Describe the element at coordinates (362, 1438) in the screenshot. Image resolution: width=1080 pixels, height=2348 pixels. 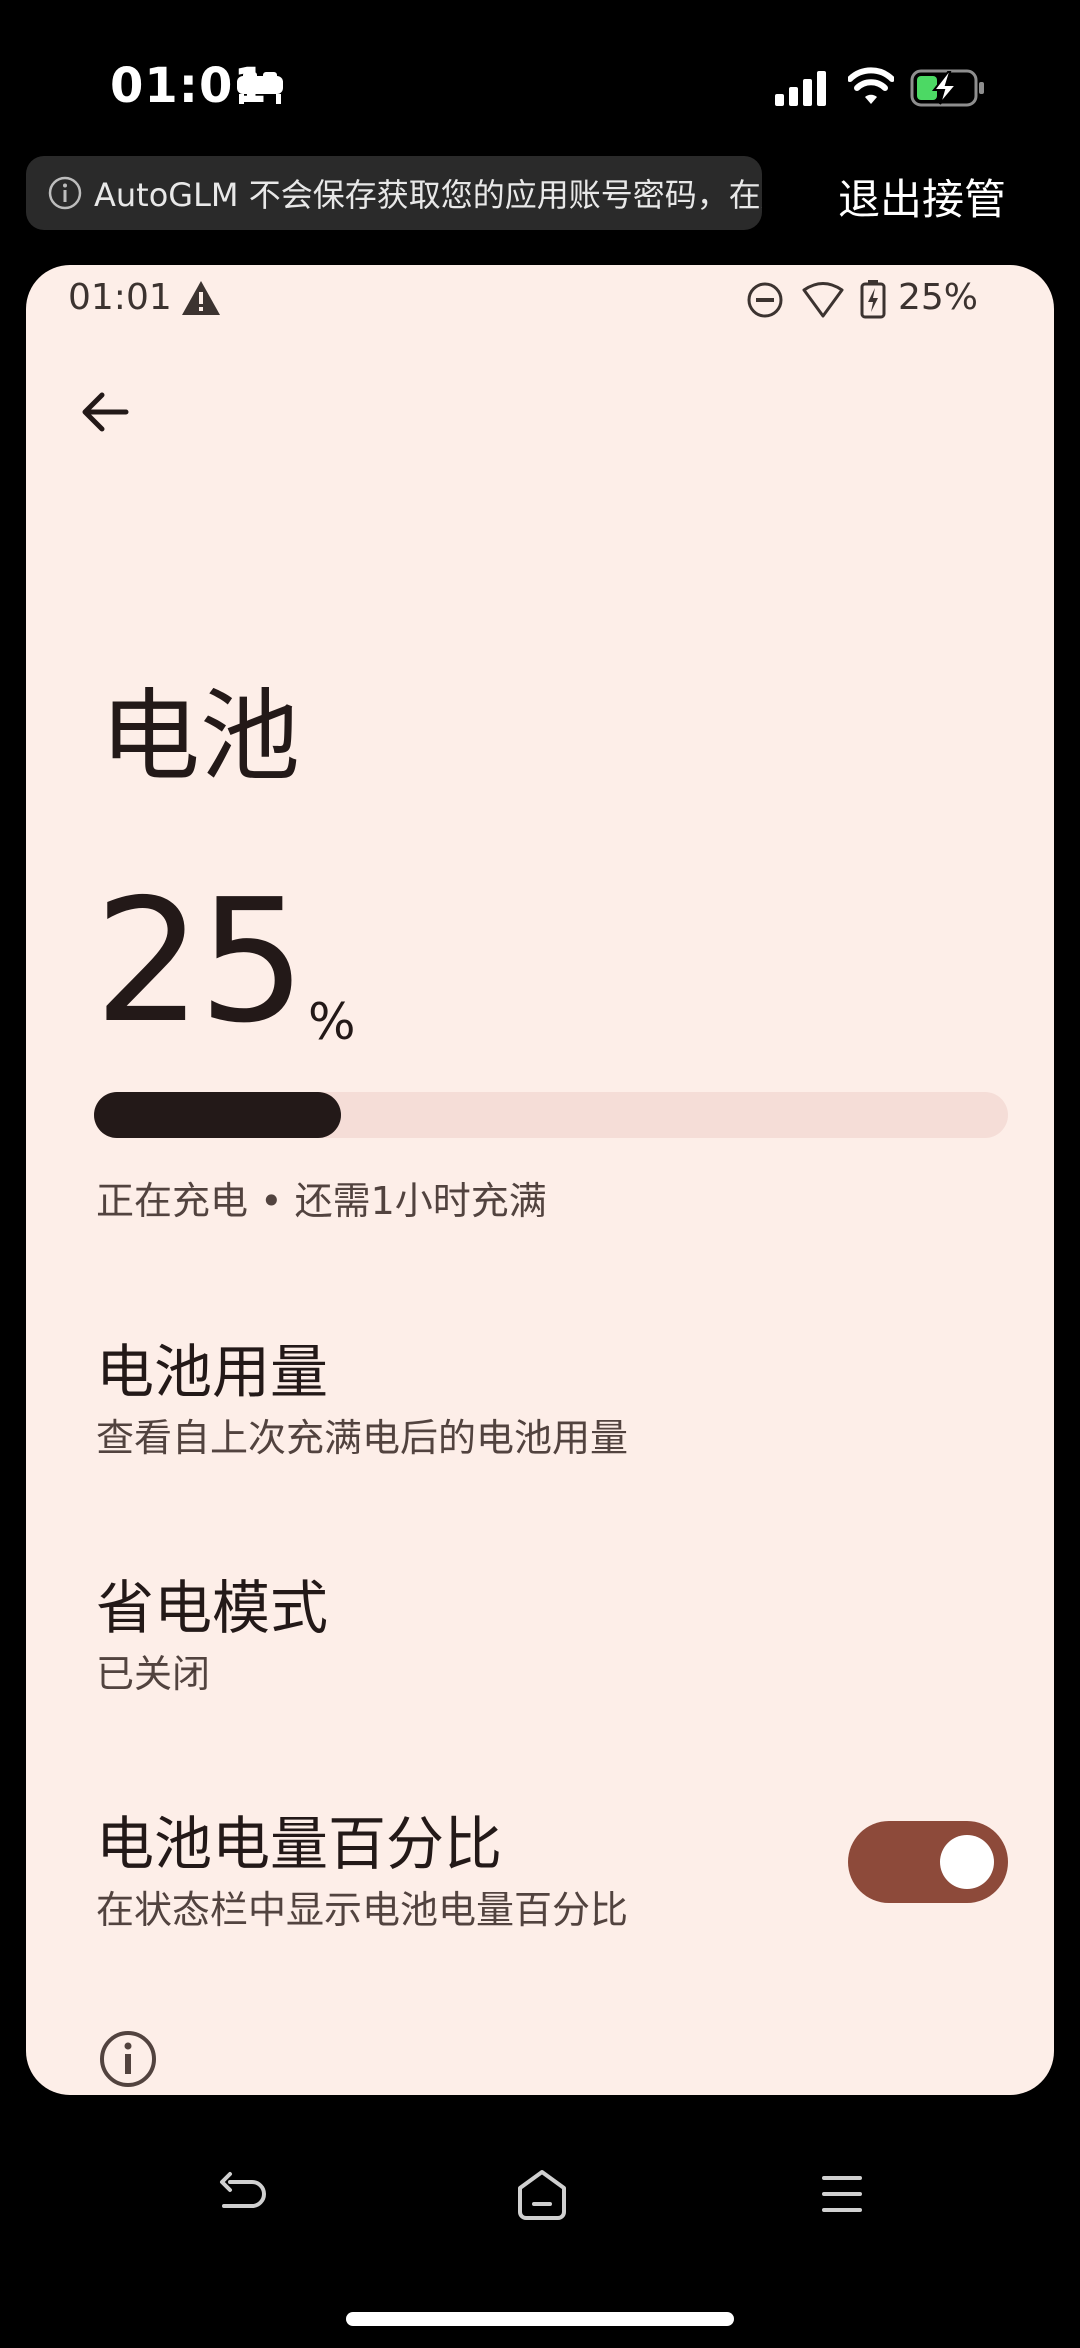
I see `setting-subtitle: 查看自上次充满电后的电池用量` at that location.